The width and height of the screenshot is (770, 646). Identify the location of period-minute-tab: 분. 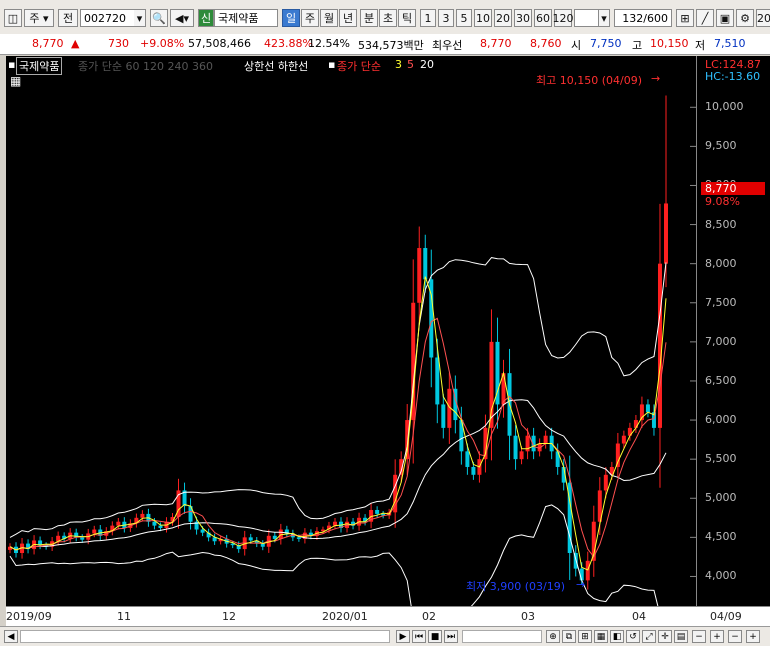
(369, 18).